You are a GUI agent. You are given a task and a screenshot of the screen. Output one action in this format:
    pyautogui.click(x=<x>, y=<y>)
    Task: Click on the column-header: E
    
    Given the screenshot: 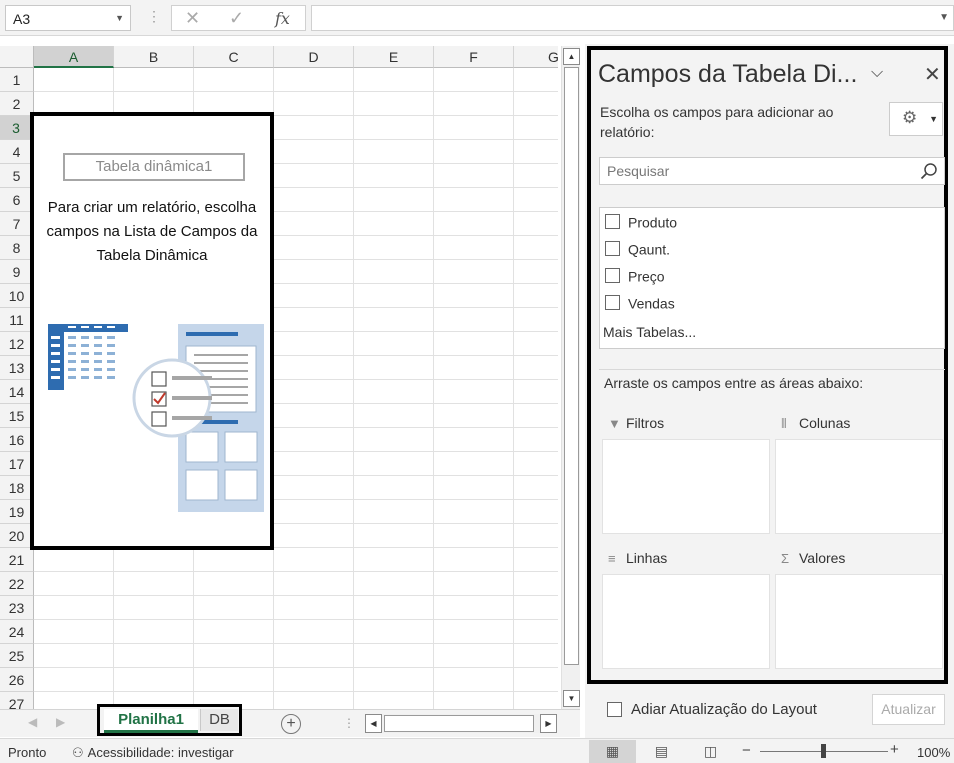 What is the action you would take?
    pyautogui.click(x=394, y=57)
    